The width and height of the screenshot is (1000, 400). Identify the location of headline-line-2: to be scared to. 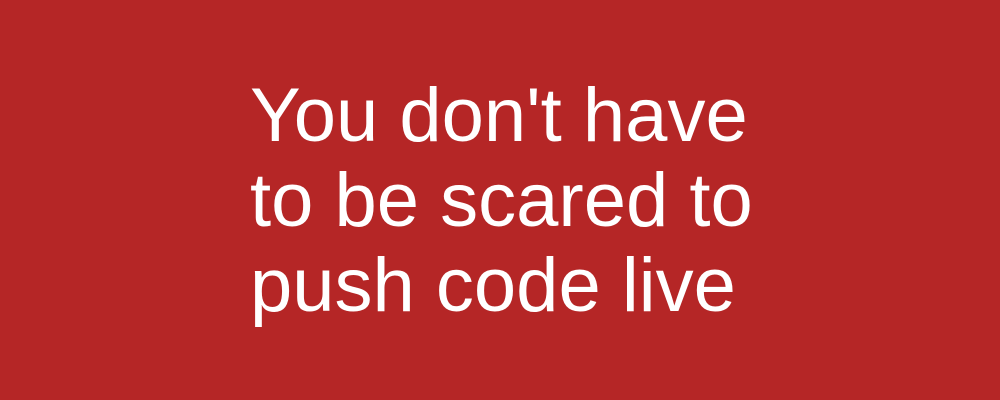
(501, 200).